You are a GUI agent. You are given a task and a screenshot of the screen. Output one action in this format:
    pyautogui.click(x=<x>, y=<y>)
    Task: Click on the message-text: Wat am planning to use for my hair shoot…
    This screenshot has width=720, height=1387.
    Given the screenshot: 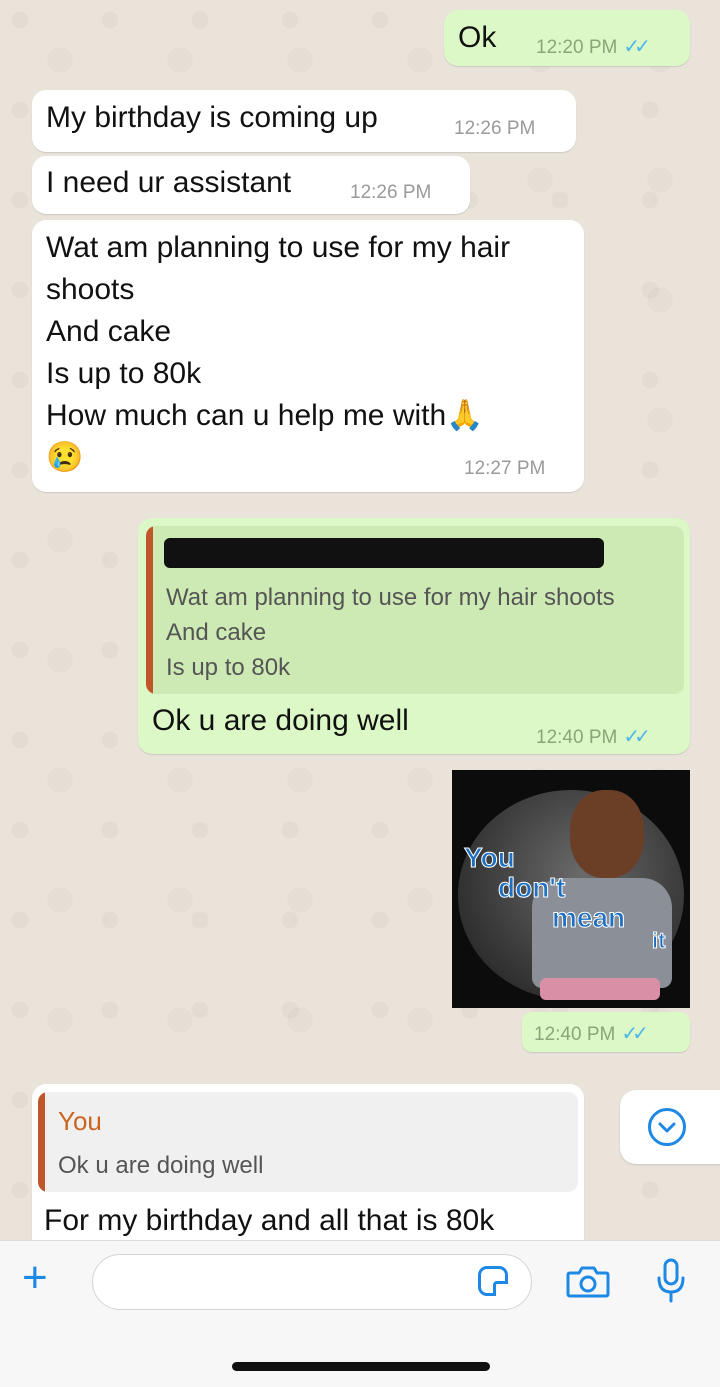 What is the action you would take?
    pyautogui.click(x=278, y=352)
    